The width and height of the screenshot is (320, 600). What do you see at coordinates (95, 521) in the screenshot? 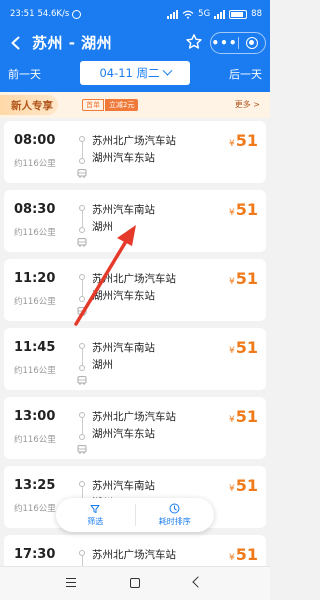
I see `filter-label: 筛选` at bounding box center [95, 521].